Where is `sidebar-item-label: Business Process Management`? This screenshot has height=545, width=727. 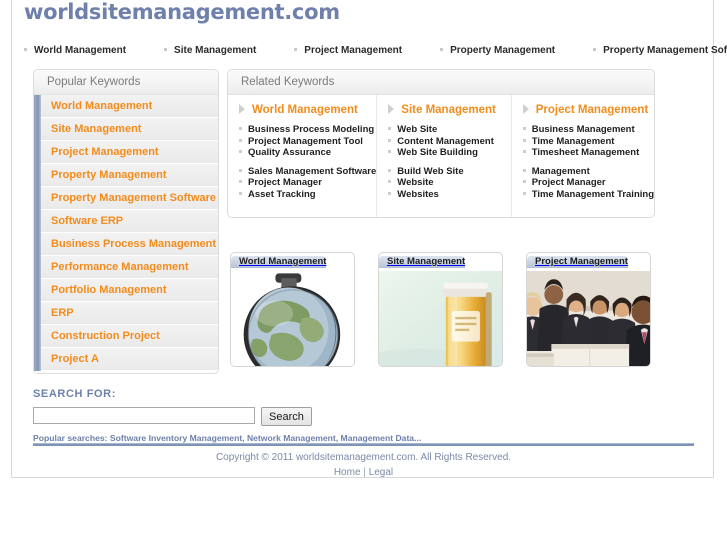
sidebar-item-label: Business Process Management is located at coordinates (134, 244).